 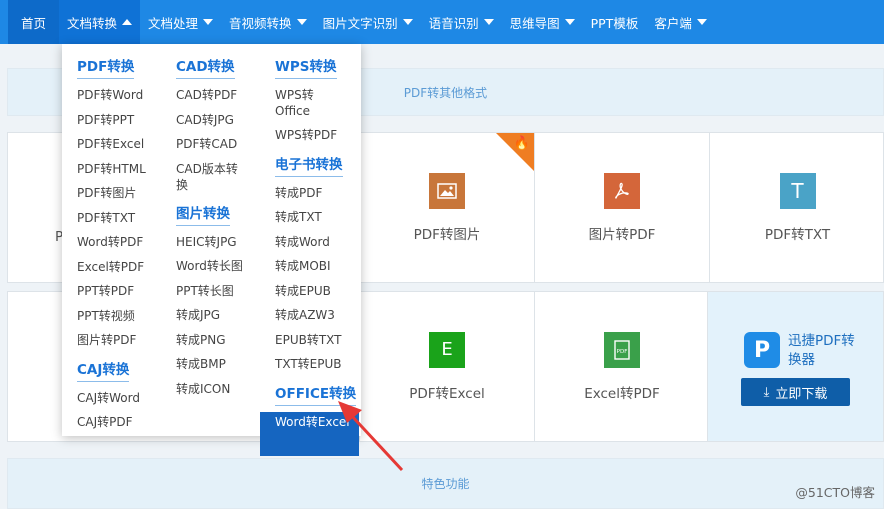 I want to click on nav-item-label: 文档转换, so click(x=92, y=23).